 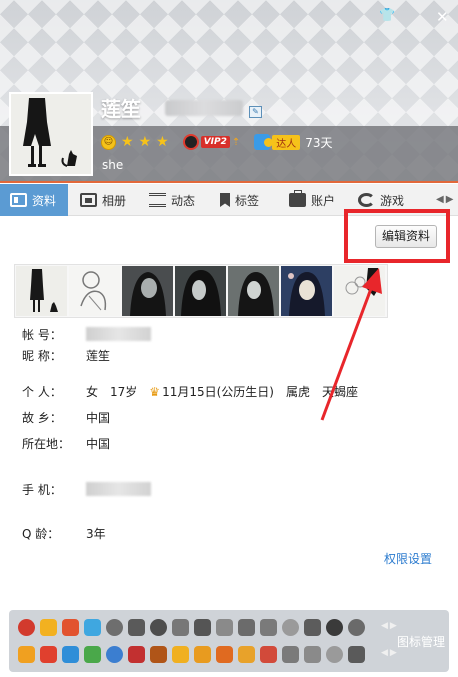 I want to click on tab-label: 动态, so click(x=183, y=200).